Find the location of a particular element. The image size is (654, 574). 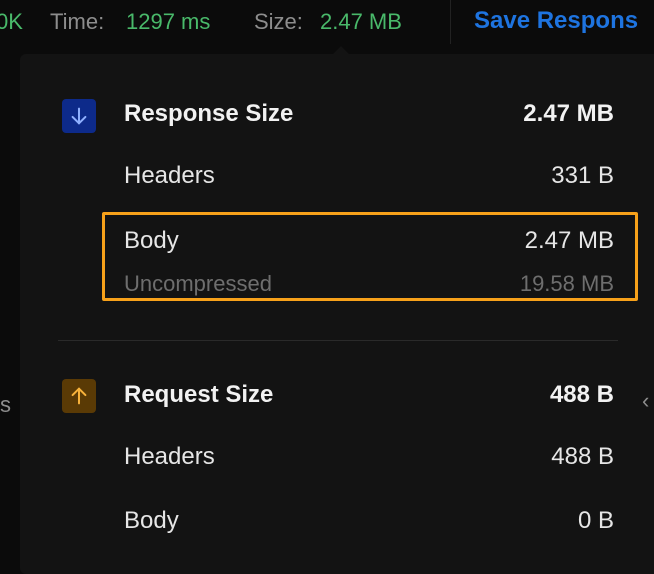

response-size-title: Response Size is located at coordinates (209, 113).